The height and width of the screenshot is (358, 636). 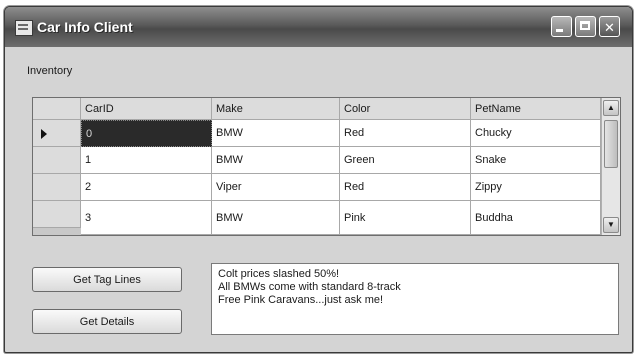 What do you see at coordinates (107, 321) in the screenshot?
I see `get-details-button: Get Details` at bounding box center [107, 321].